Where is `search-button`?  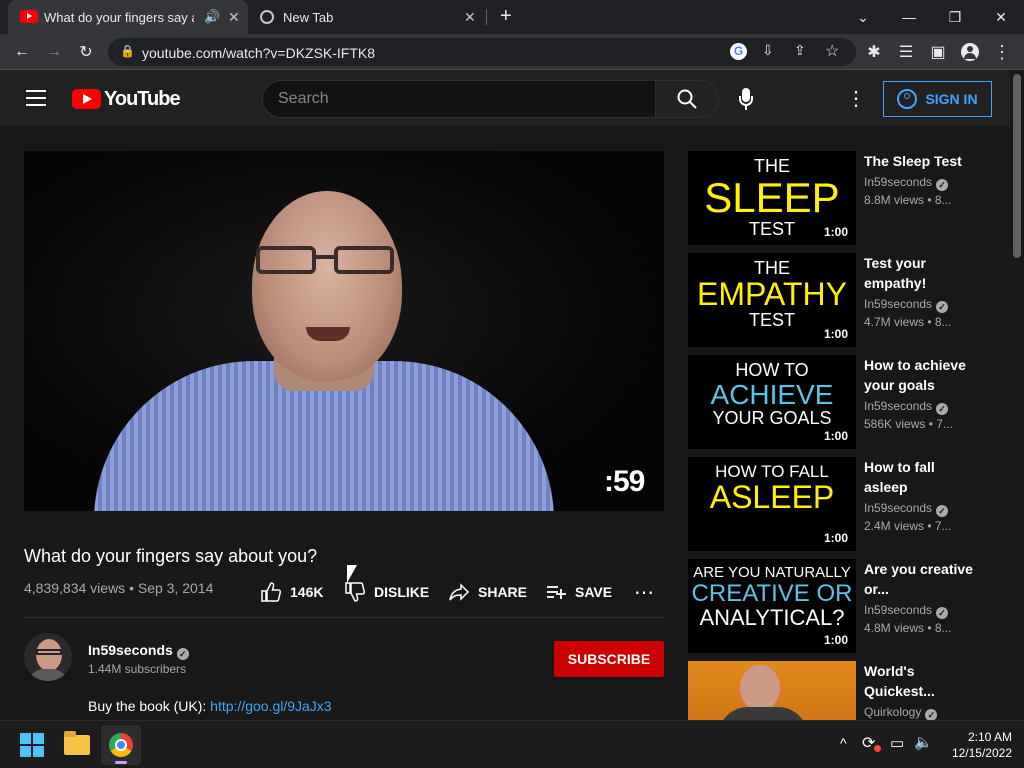
search-button is located at coordinates (687, 99).